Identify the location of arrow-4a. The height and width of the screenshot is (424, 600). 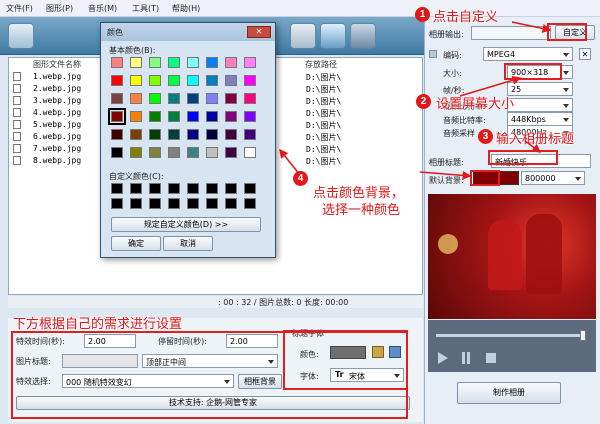
(445, 175).